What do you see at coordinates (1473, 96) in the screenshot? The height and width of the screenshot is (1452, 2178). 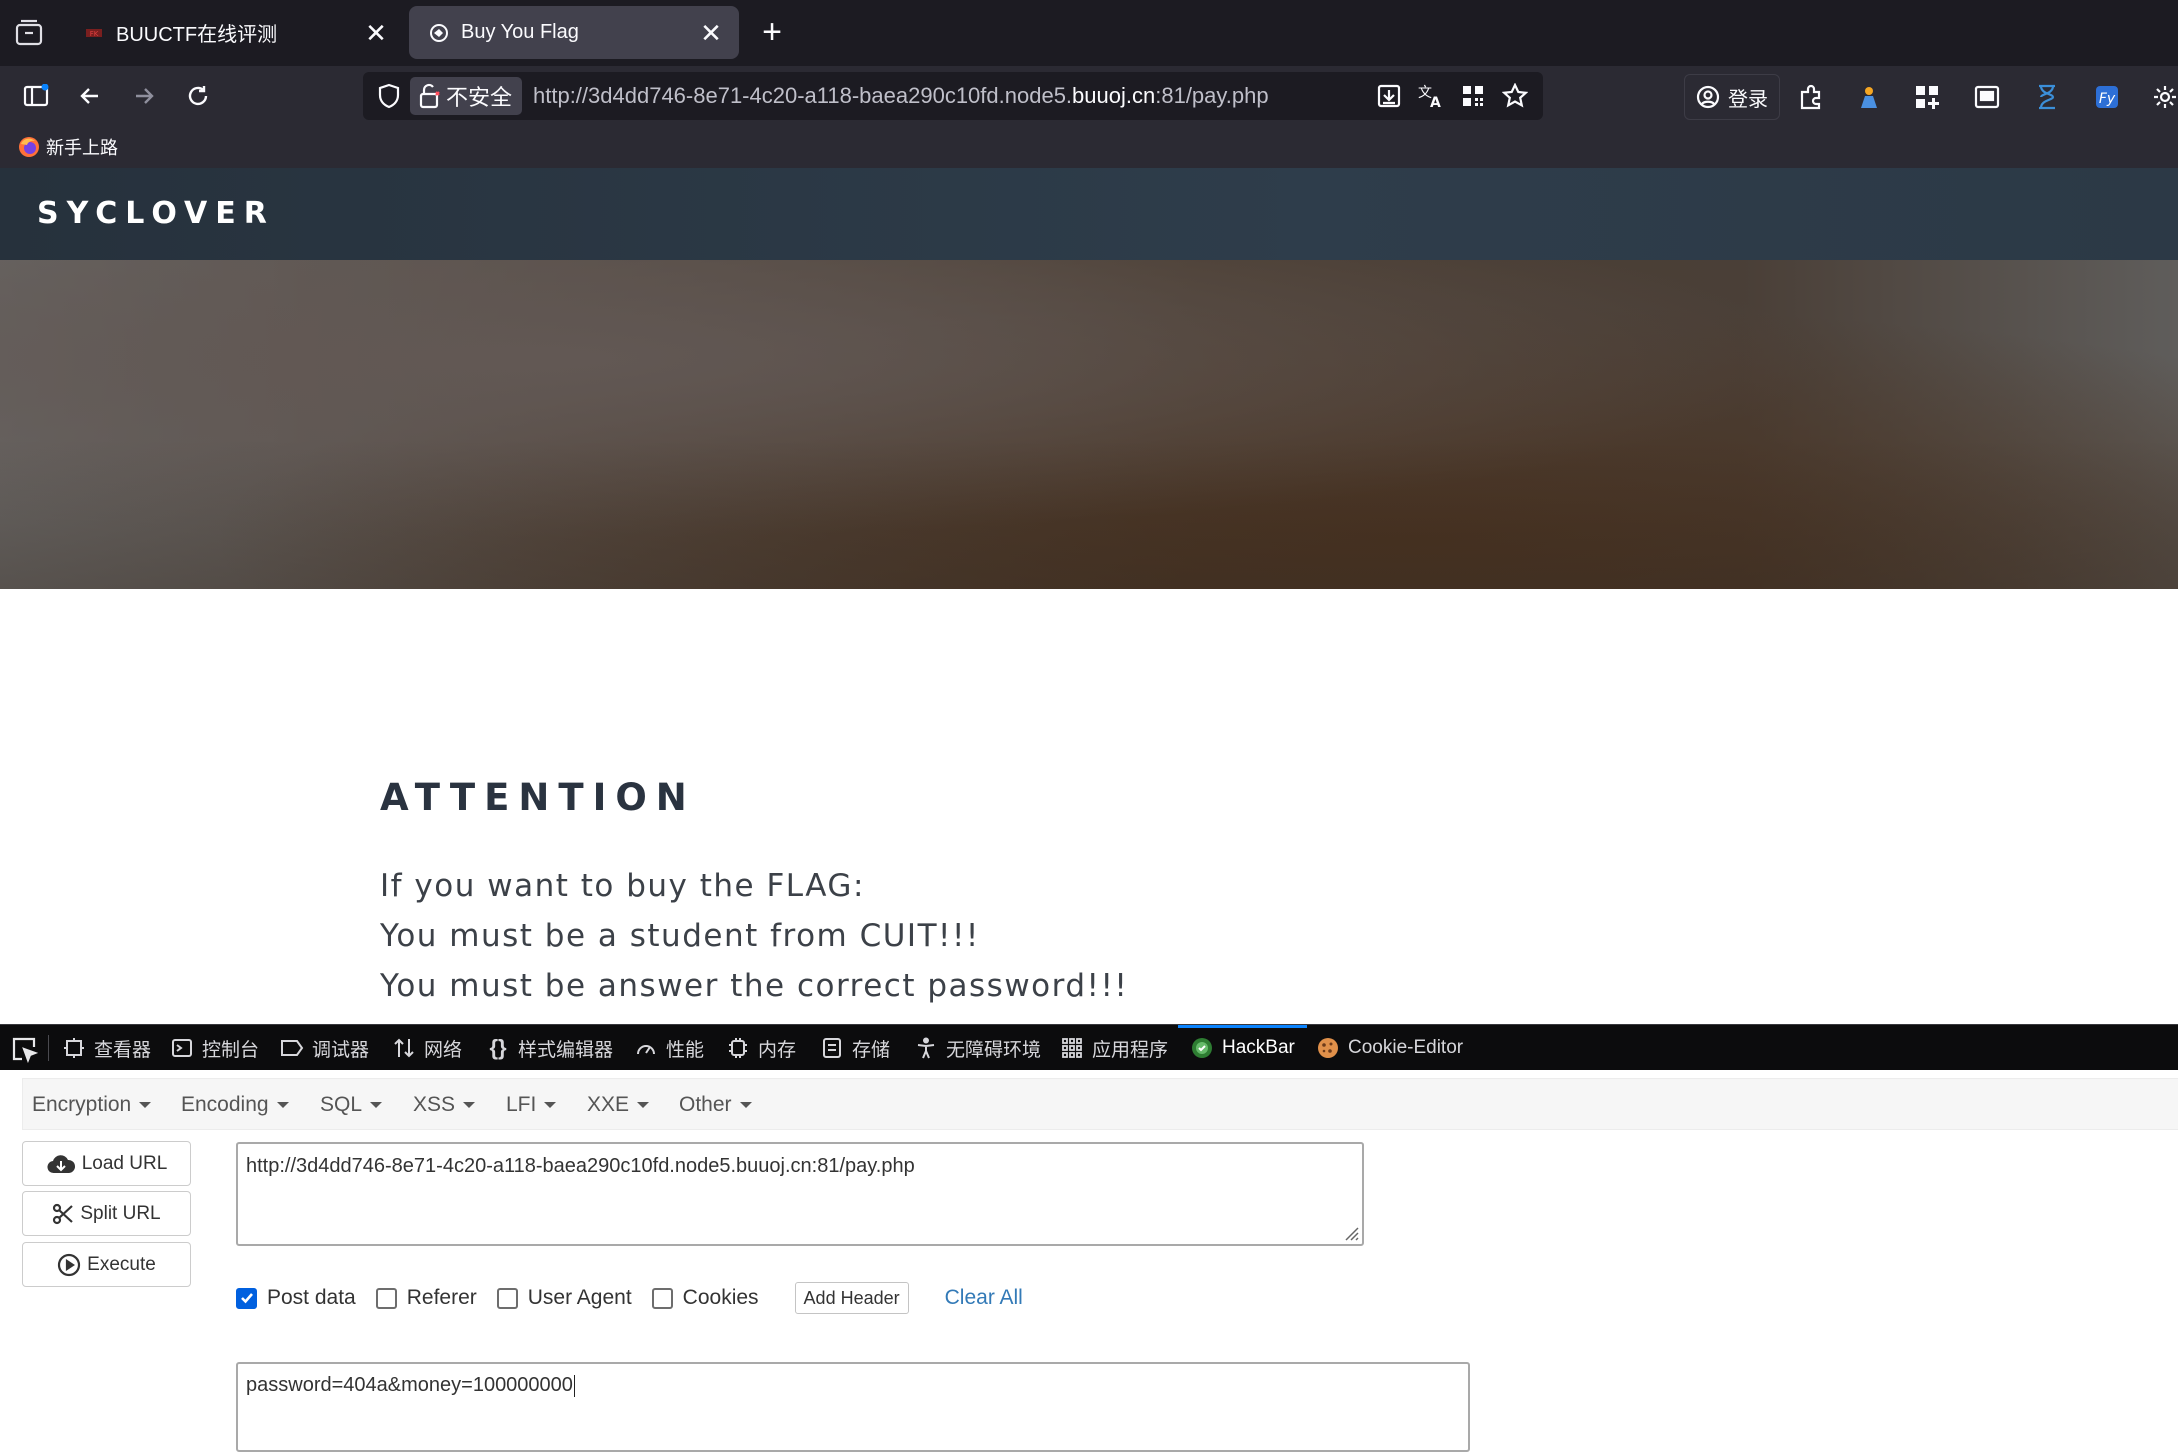 I see `qr-code-icon` at bounding box center [1473, 96].